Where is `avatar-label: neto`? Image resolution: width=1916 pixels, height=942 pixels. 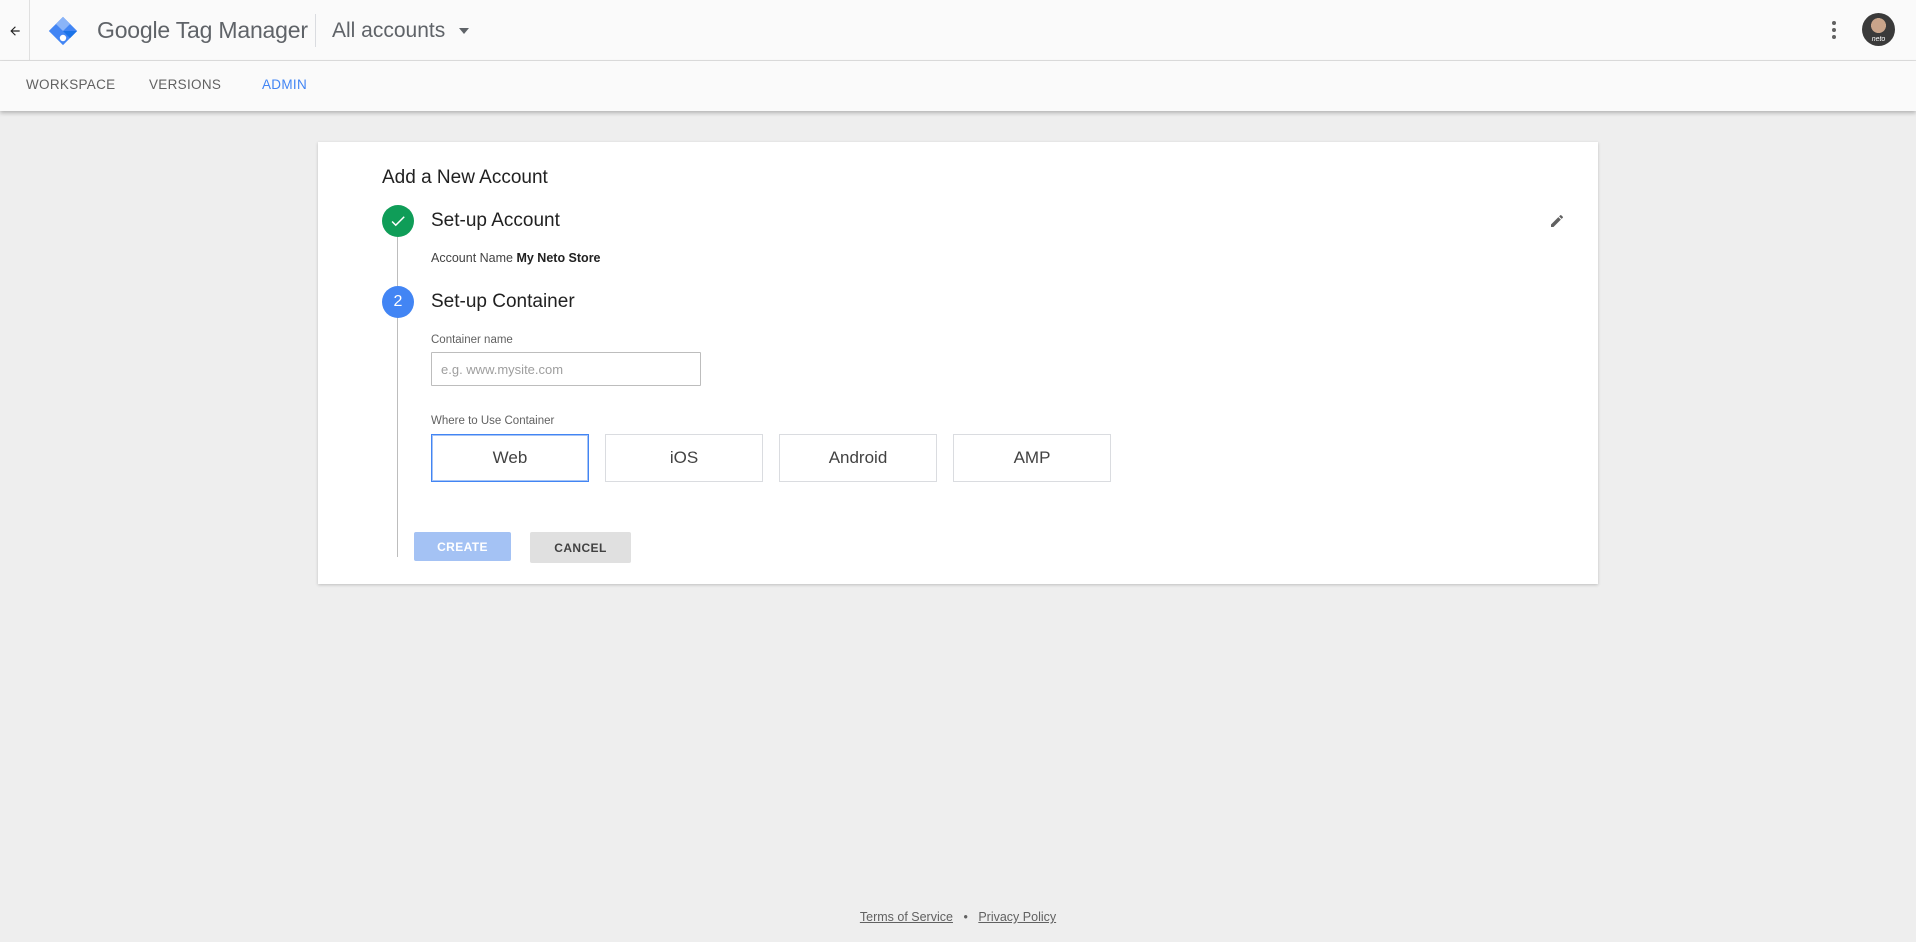 avatar-label: neto is located at coordinates (1878, 39).